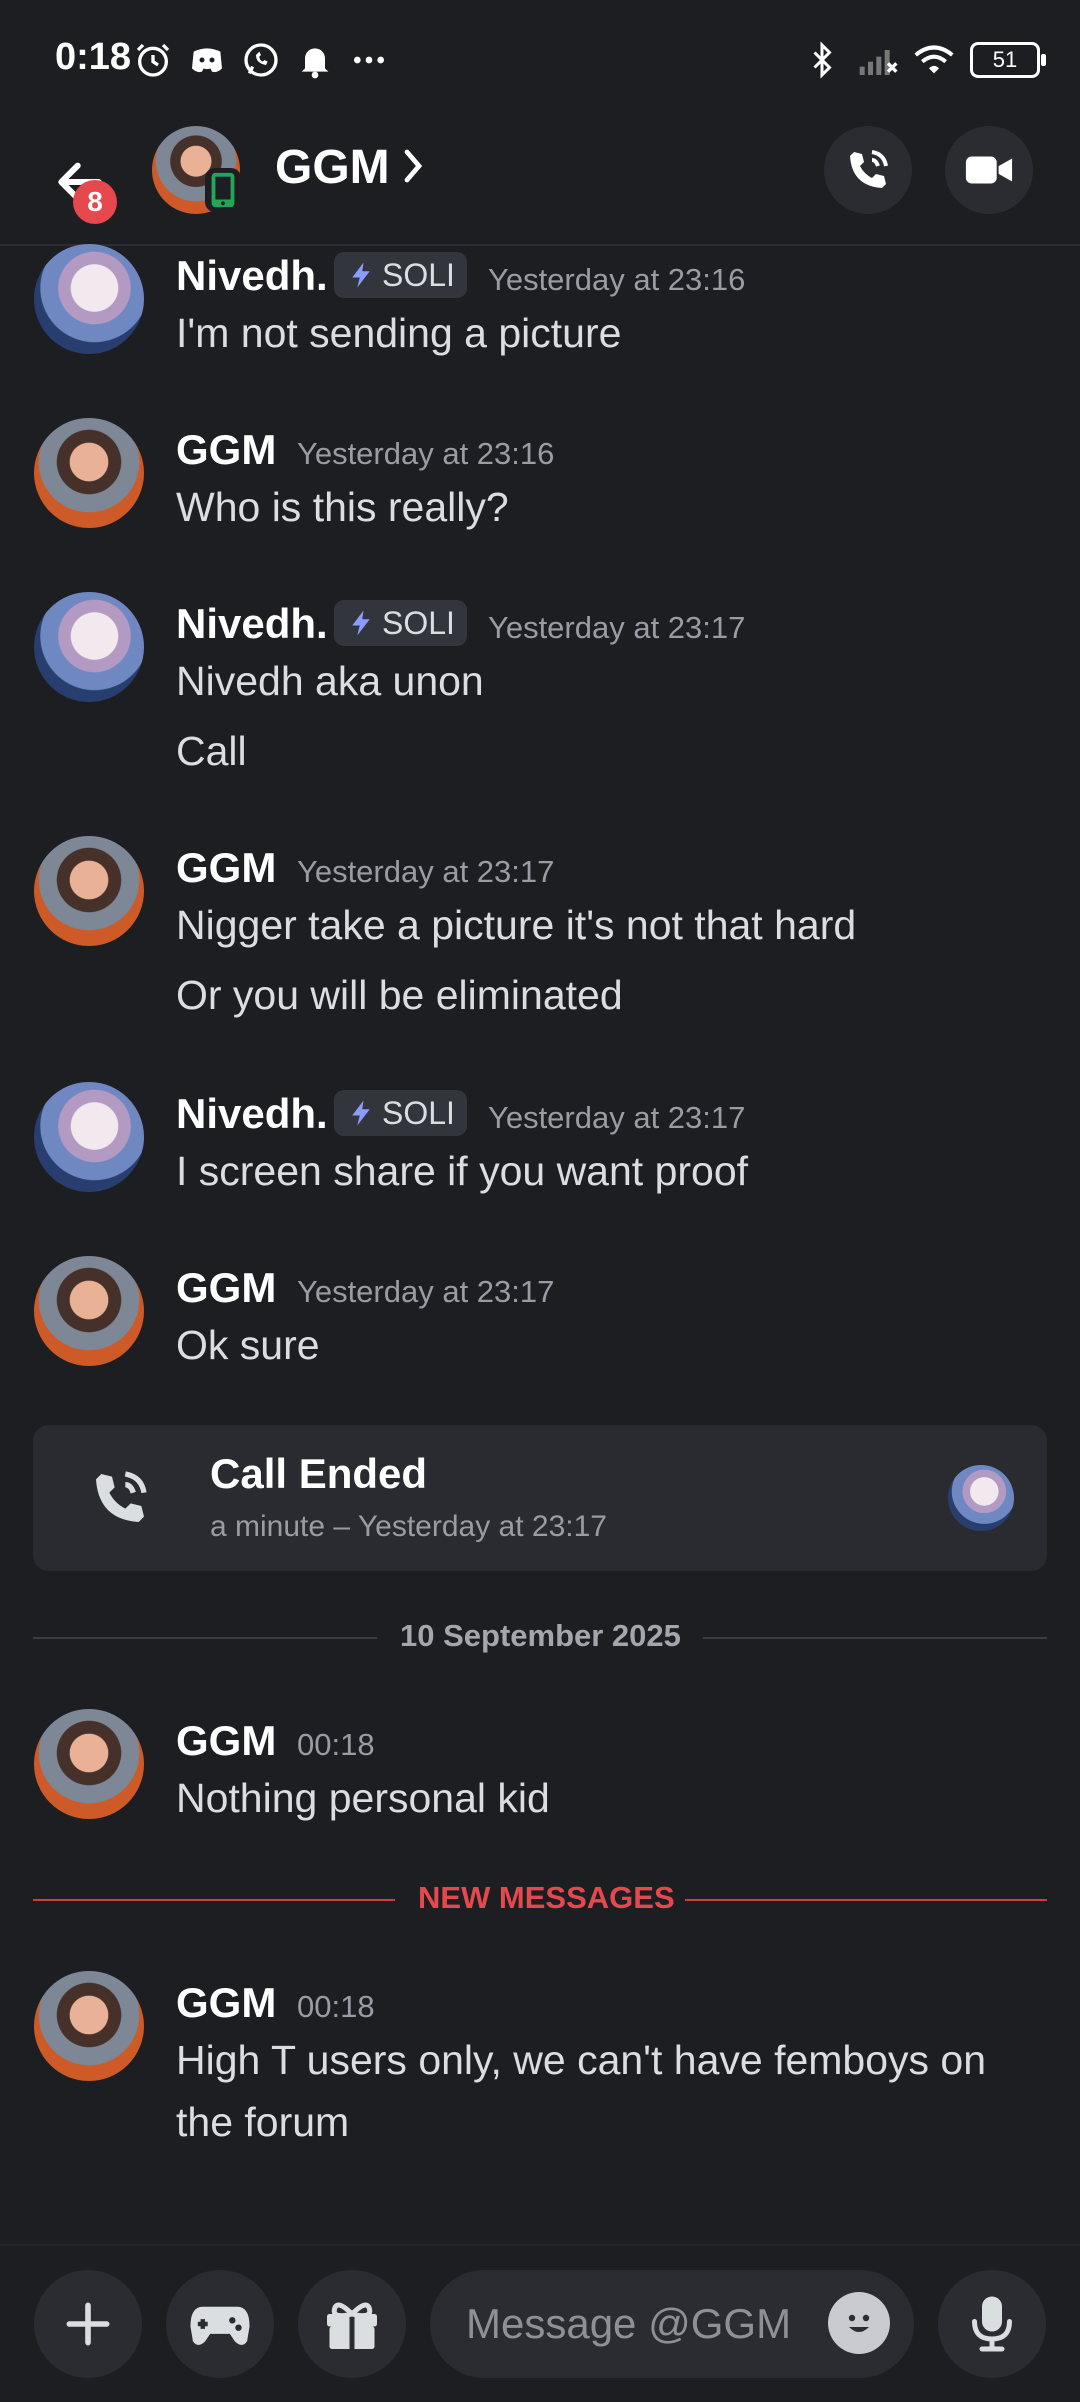 This screenshot has width=1080, height=2402. I want to click on add-attachment-button, so click(88, 2324).